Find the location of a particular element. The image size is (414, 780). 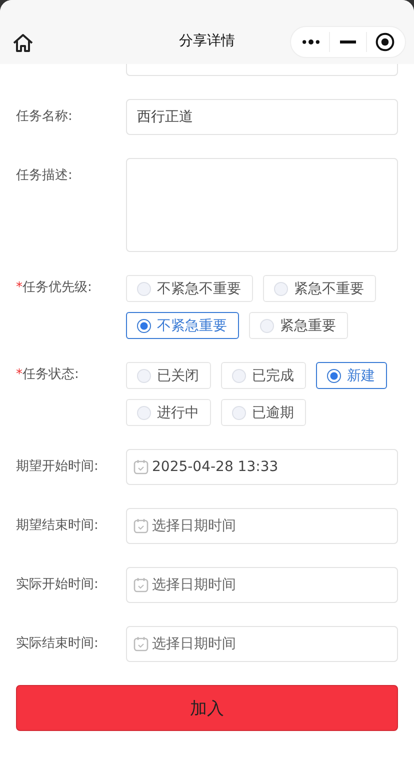

field-label: 期望开始时间: is located at coordinates (58, 467).